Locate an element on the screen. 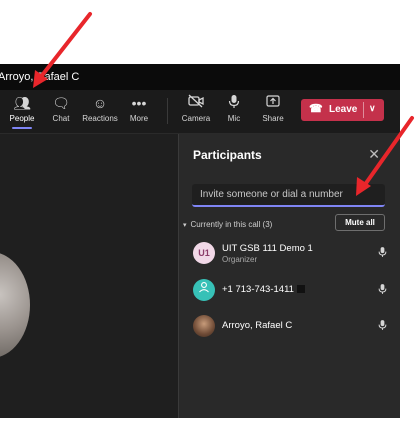 This screenshot has height=423, width=420. arrow-to-people-icon is located at coordinates (62, 50).